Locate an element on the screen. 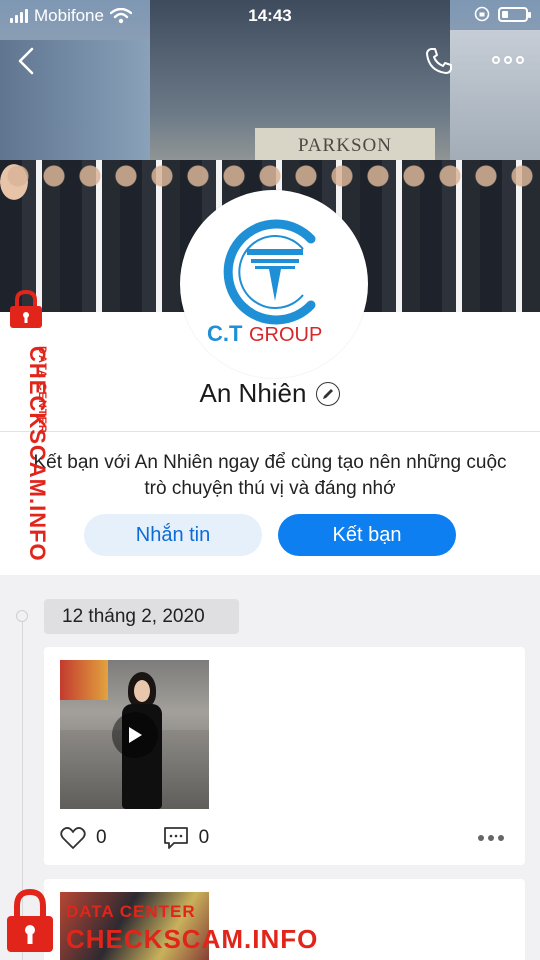  ct-group-logo: C.T GROUP is located at coordinates (264, 282).